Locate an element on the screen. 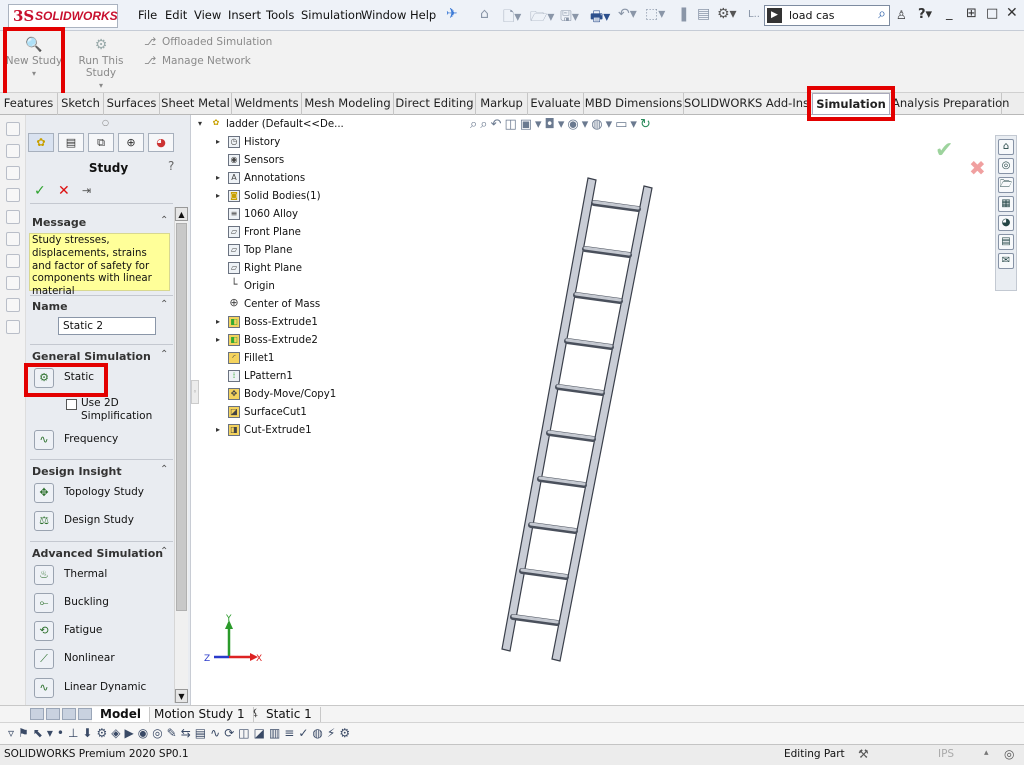 Image resolution: width=1024 pixels, height=765 pixels. feature-manager-tab-icon: ✿ is located at coordinates (41, 142).